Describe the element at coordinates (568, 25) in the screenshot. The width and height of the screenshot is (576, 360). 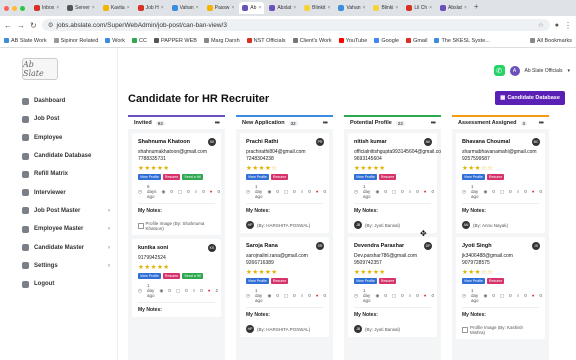
I see `menu-kebab-icon: ⋮` at that location.